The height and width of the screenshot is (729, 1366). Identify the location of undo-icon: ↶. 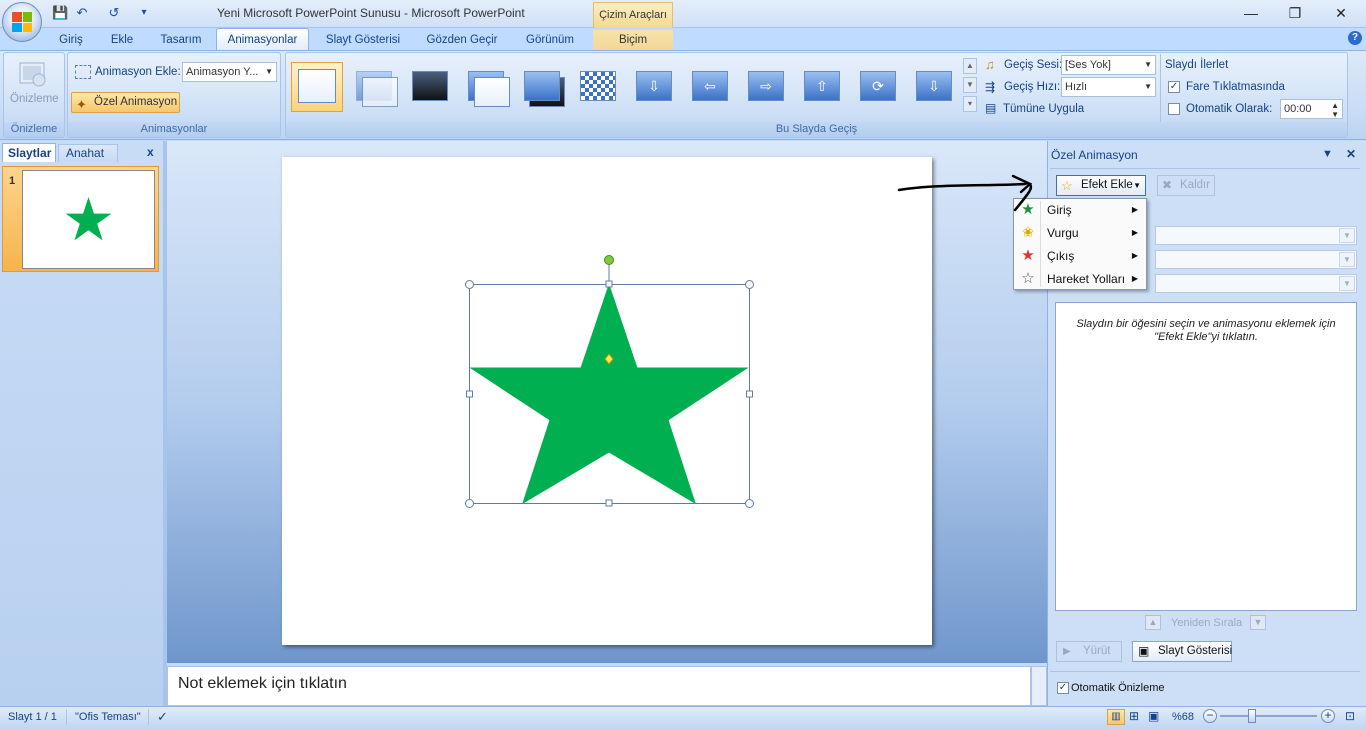
(82, 13).